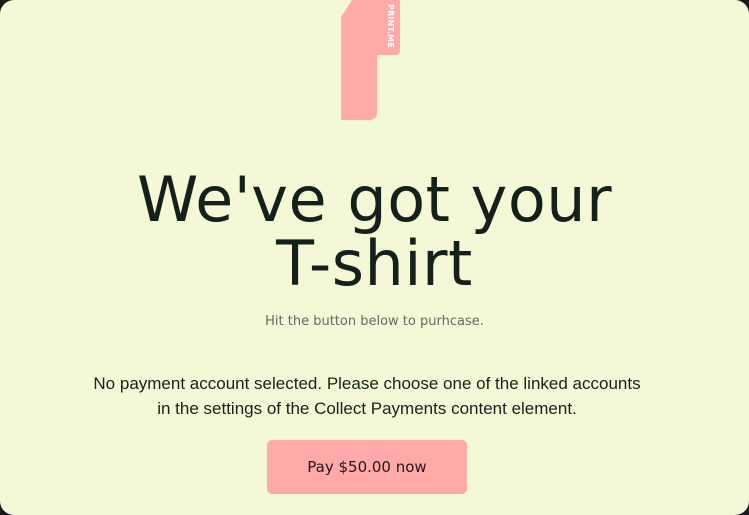 The width and height of the screenshot is (749, 515). Describe the element at coordinates (367, 467) in the screenshot. I see `pay-now-button: Pay $50.00 now` at that location.